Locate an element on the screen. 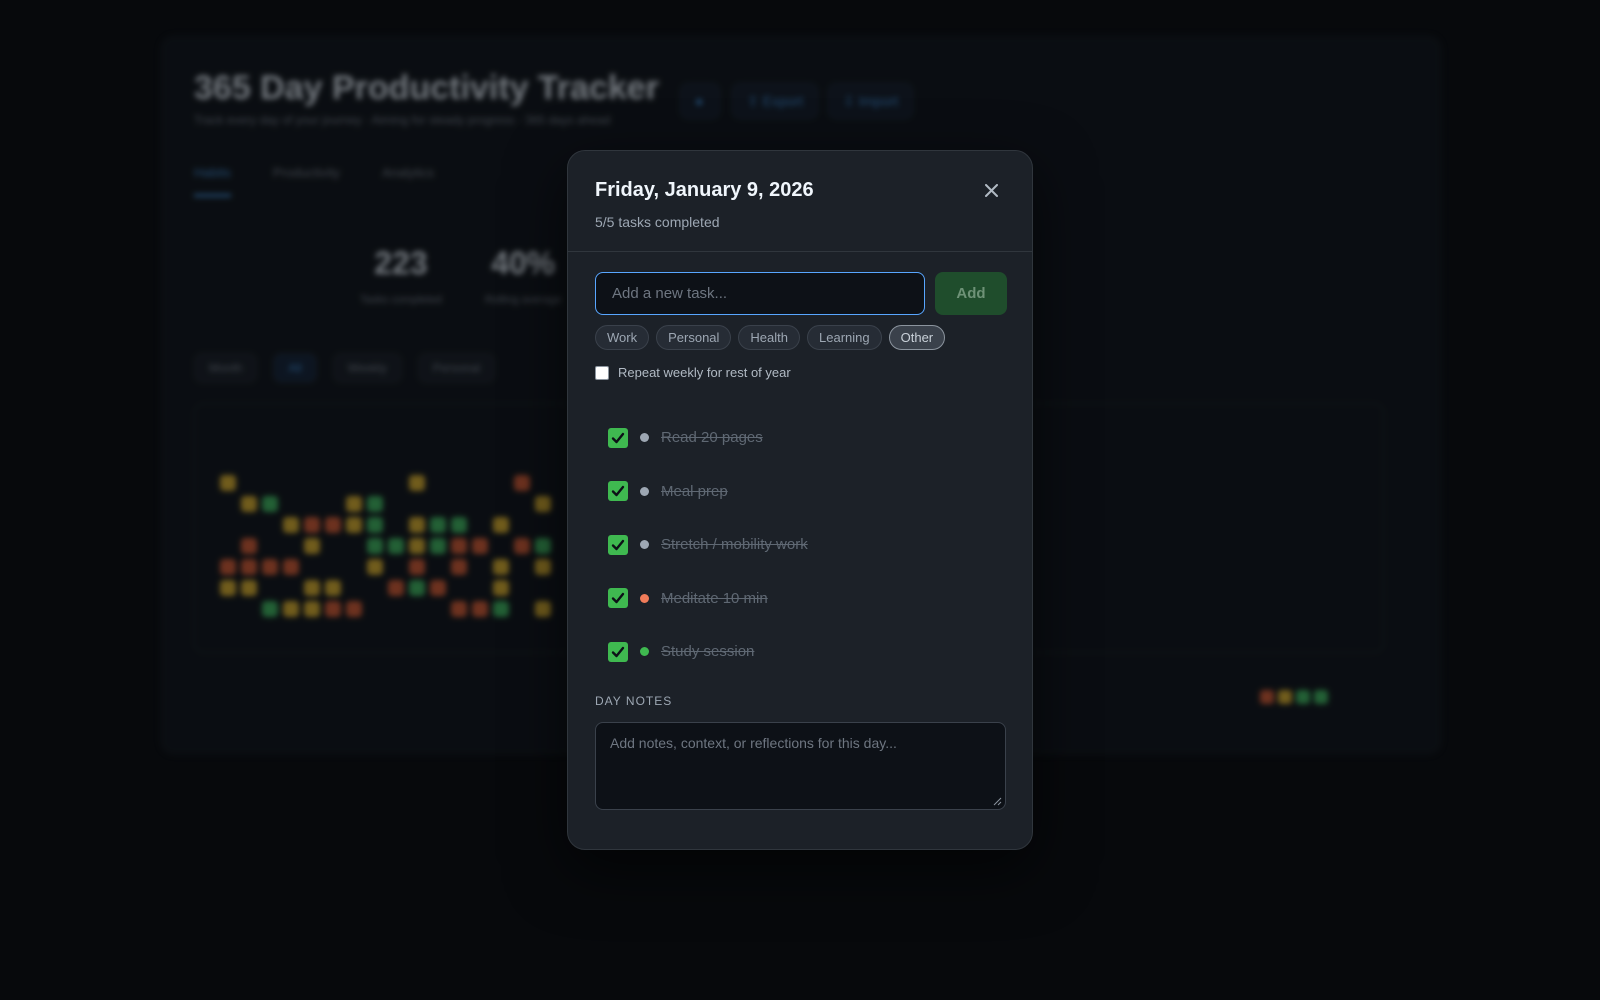  filter-personal: Personal is located at coordinates (456, 368).